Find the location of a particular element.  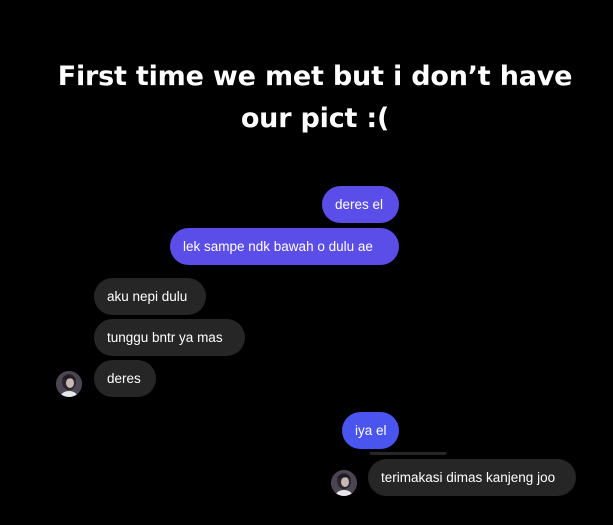

caption-line-2: our pict :( is located at coordinates (315, 118).